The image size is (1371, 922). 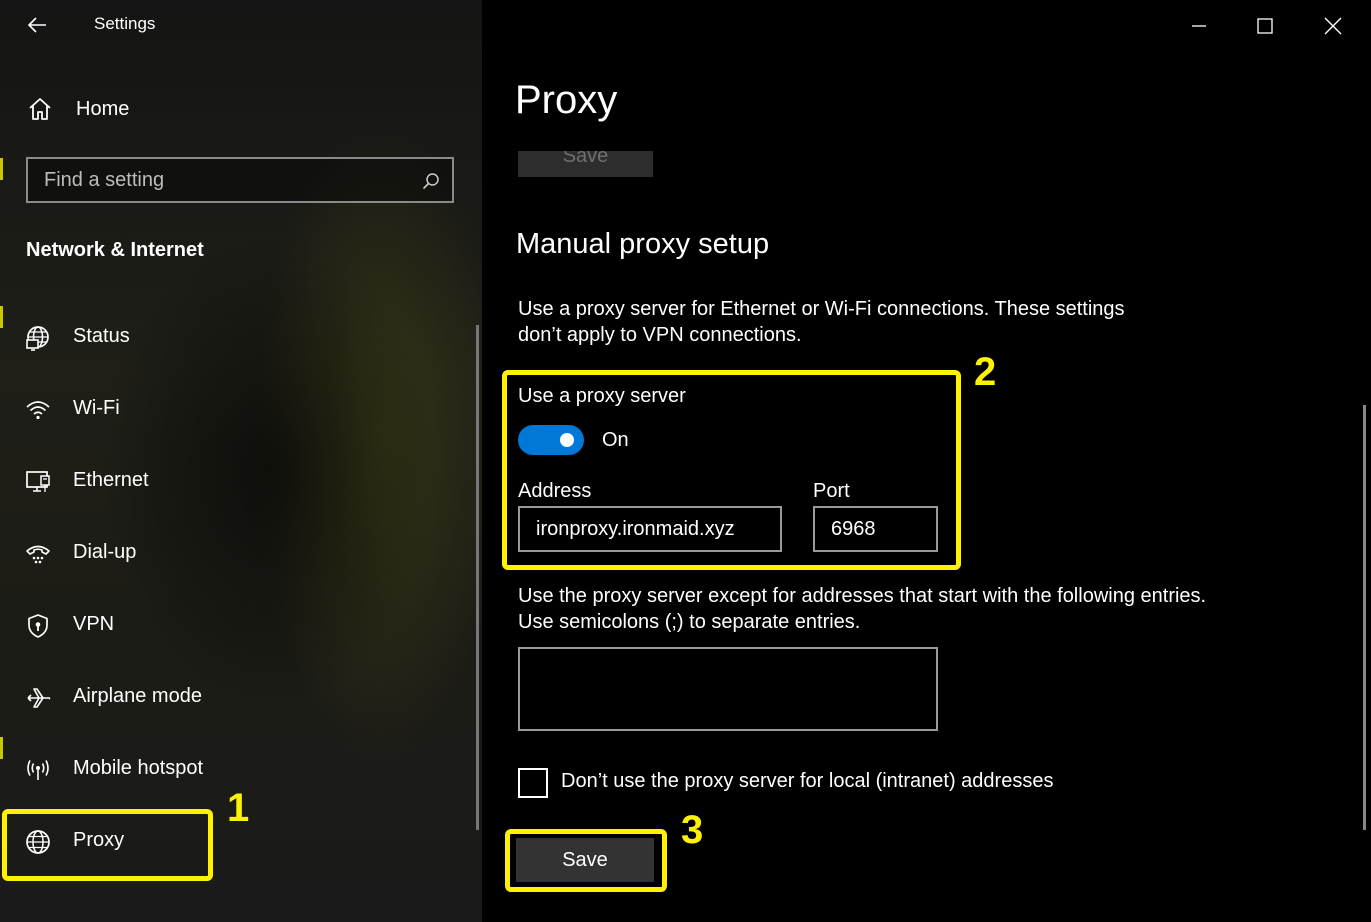 I want to click on exceptions-textarea, so click(x=728, y=689).